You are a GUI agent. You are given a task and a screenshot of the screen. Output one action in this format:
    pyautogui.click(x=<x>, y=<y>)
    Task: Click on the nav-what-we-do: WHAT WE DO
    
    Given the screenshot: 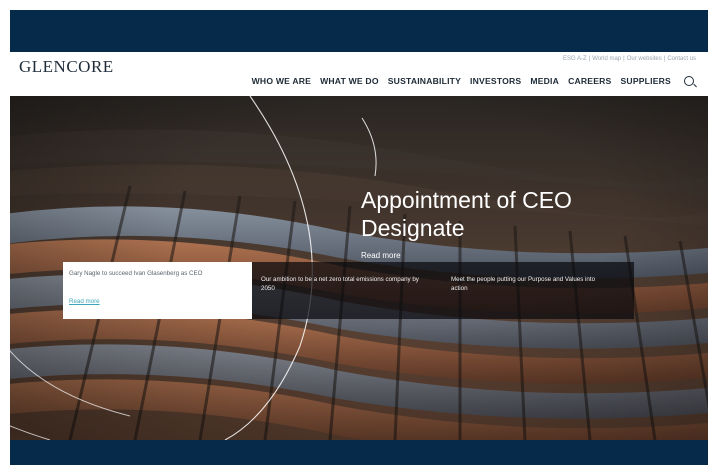 What is the action you would take?
    pyautogui.click(x=349, y=81)
    